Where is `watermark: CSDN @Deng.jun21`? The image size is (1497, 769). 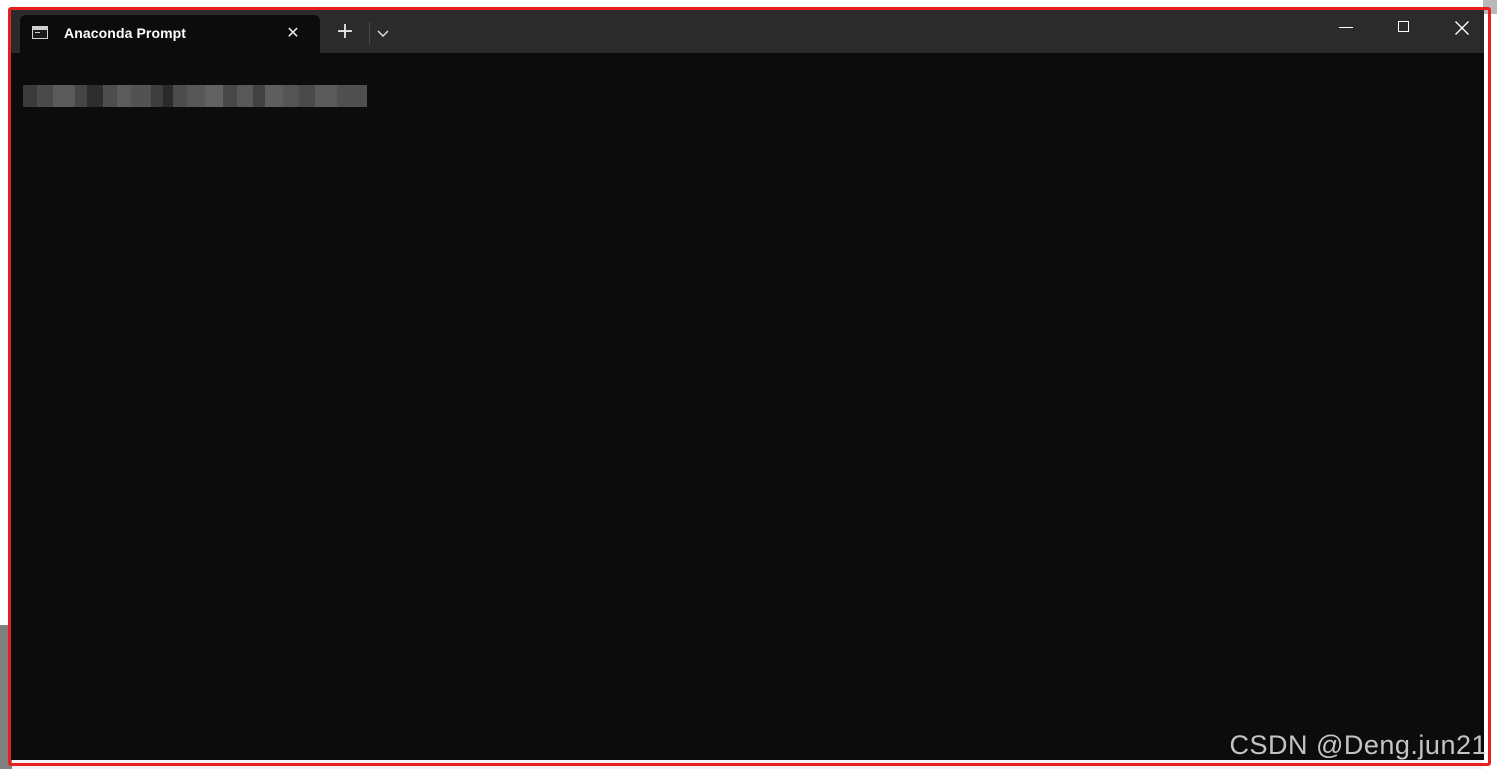 watermark: CSDN @Deng.jun21 is located at coordinates (1358, 745).